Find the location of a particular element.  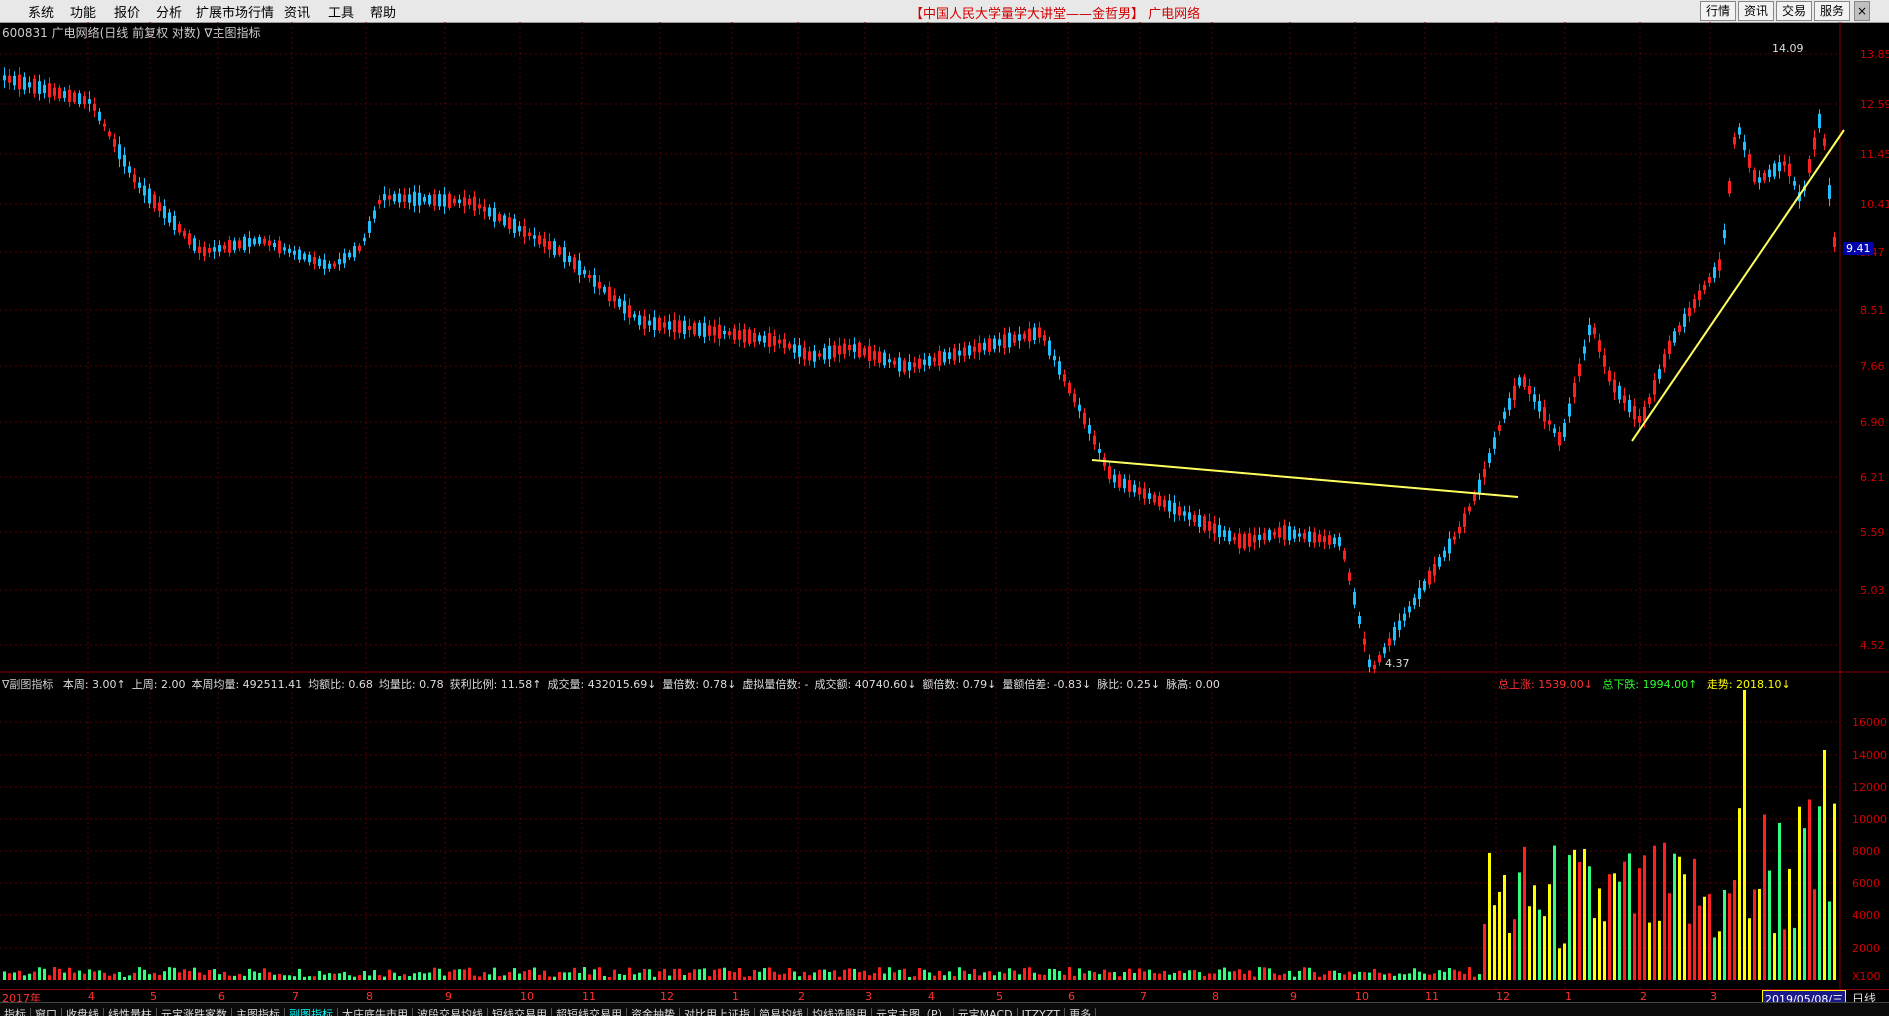

menu-extended-market: 扩展市场行情 is located at coordinates (235, 11).